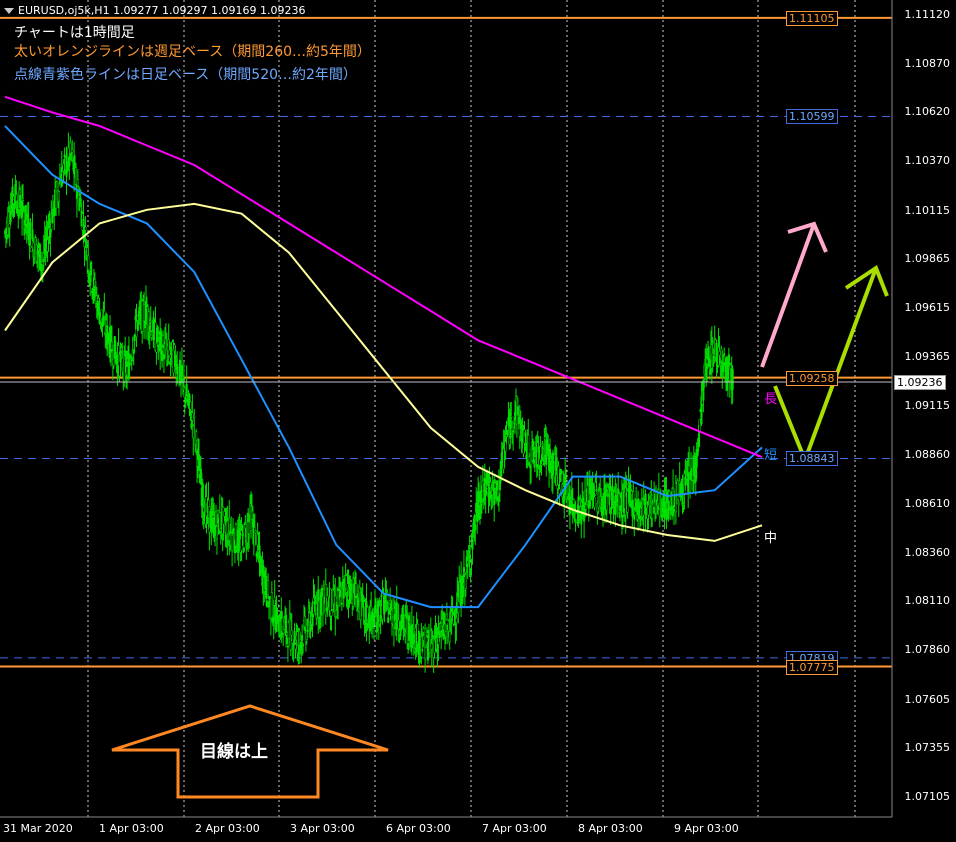 The width and height of the screenshot is (956, 842). What do you see at coordinates (812, 18) in the screenshot?
I see `level-label: 1.11105` at bounding box center [812, 18].